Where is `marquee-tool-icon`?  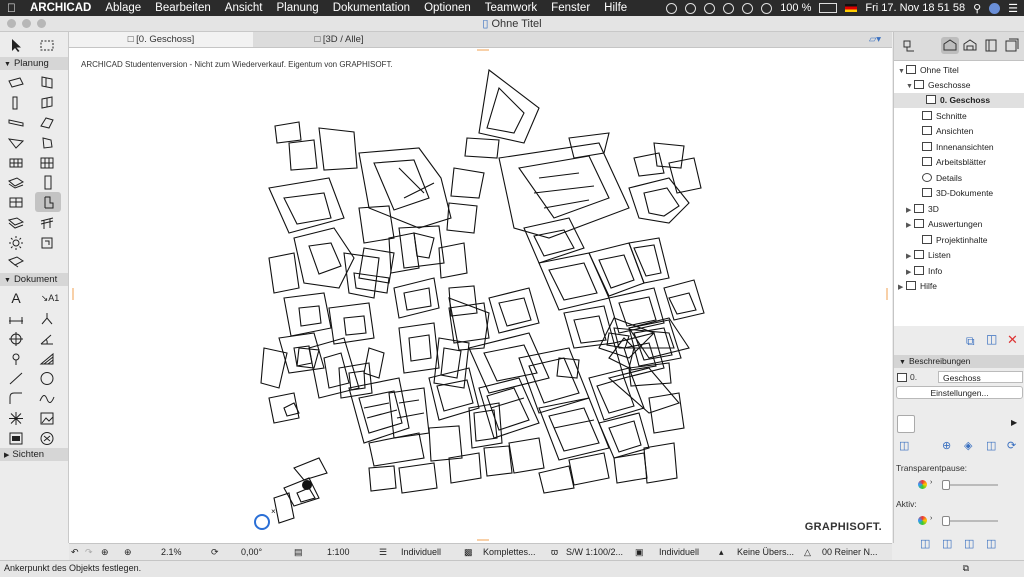
marquee-tool-icon is located at coordinates (47, 45).